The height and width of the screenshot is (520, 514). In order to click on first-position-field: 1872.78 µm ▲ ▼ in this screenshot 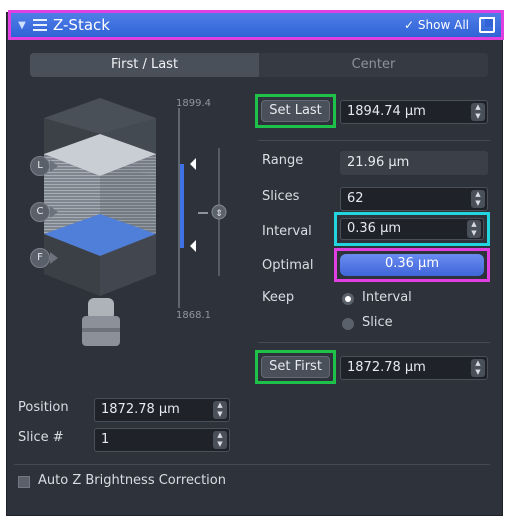, I will do `click(414, 368)`.